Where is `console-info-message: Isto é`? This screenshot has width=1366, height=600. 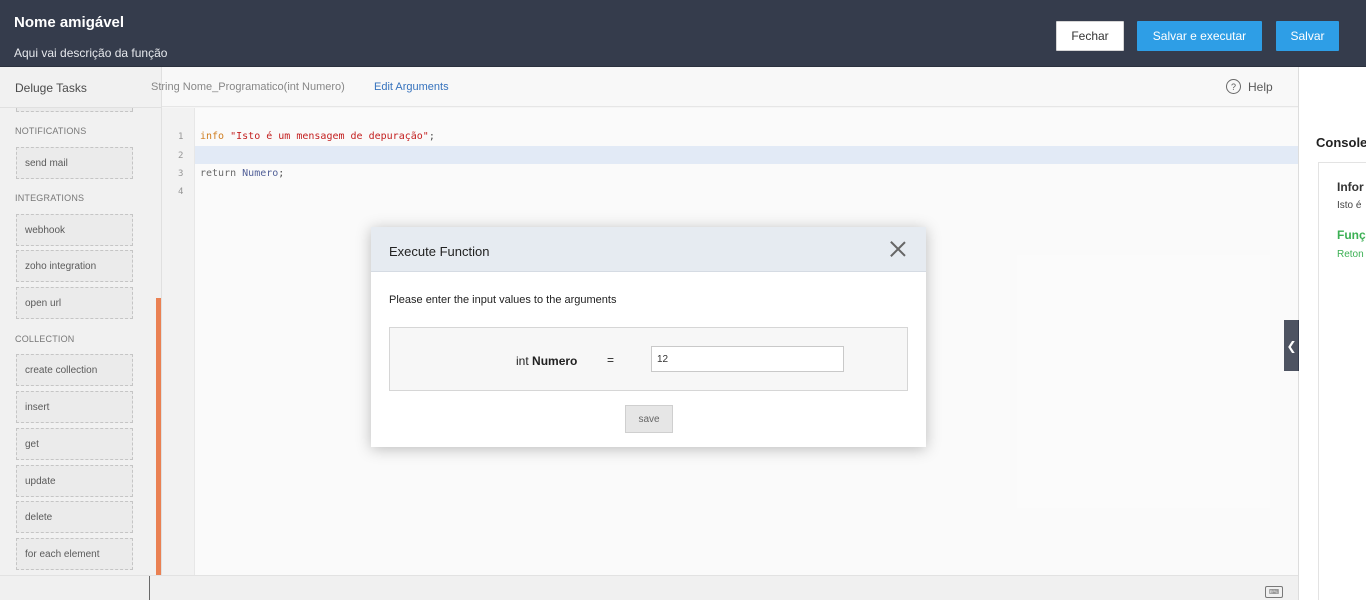 console-info-message: Isto é is located at coordinates (1349, 205).